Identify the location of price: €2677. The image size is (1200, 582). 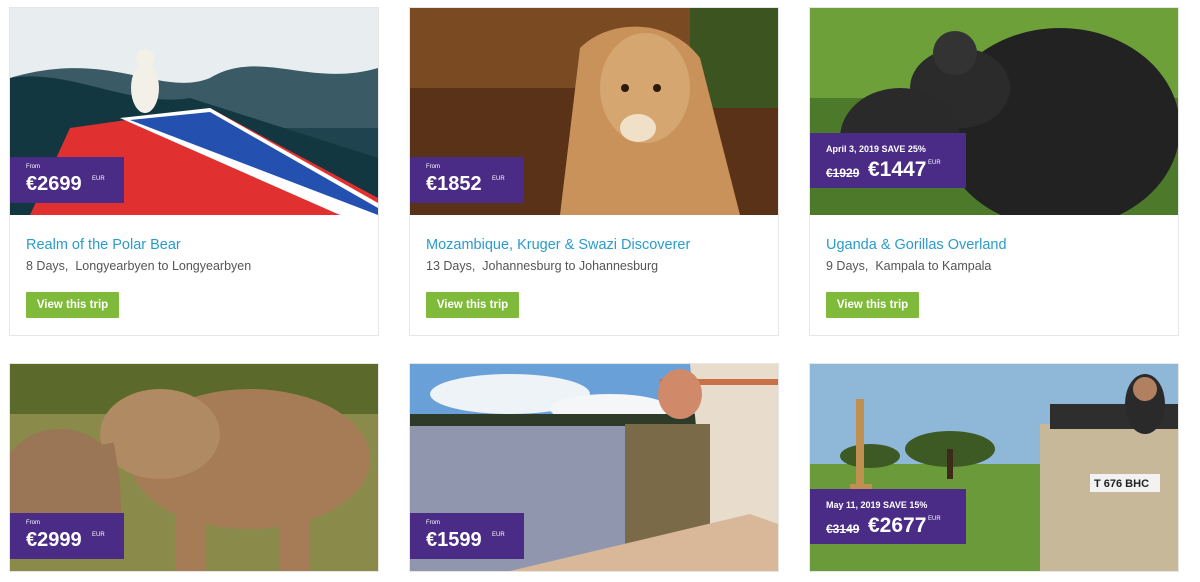
(897, 525).